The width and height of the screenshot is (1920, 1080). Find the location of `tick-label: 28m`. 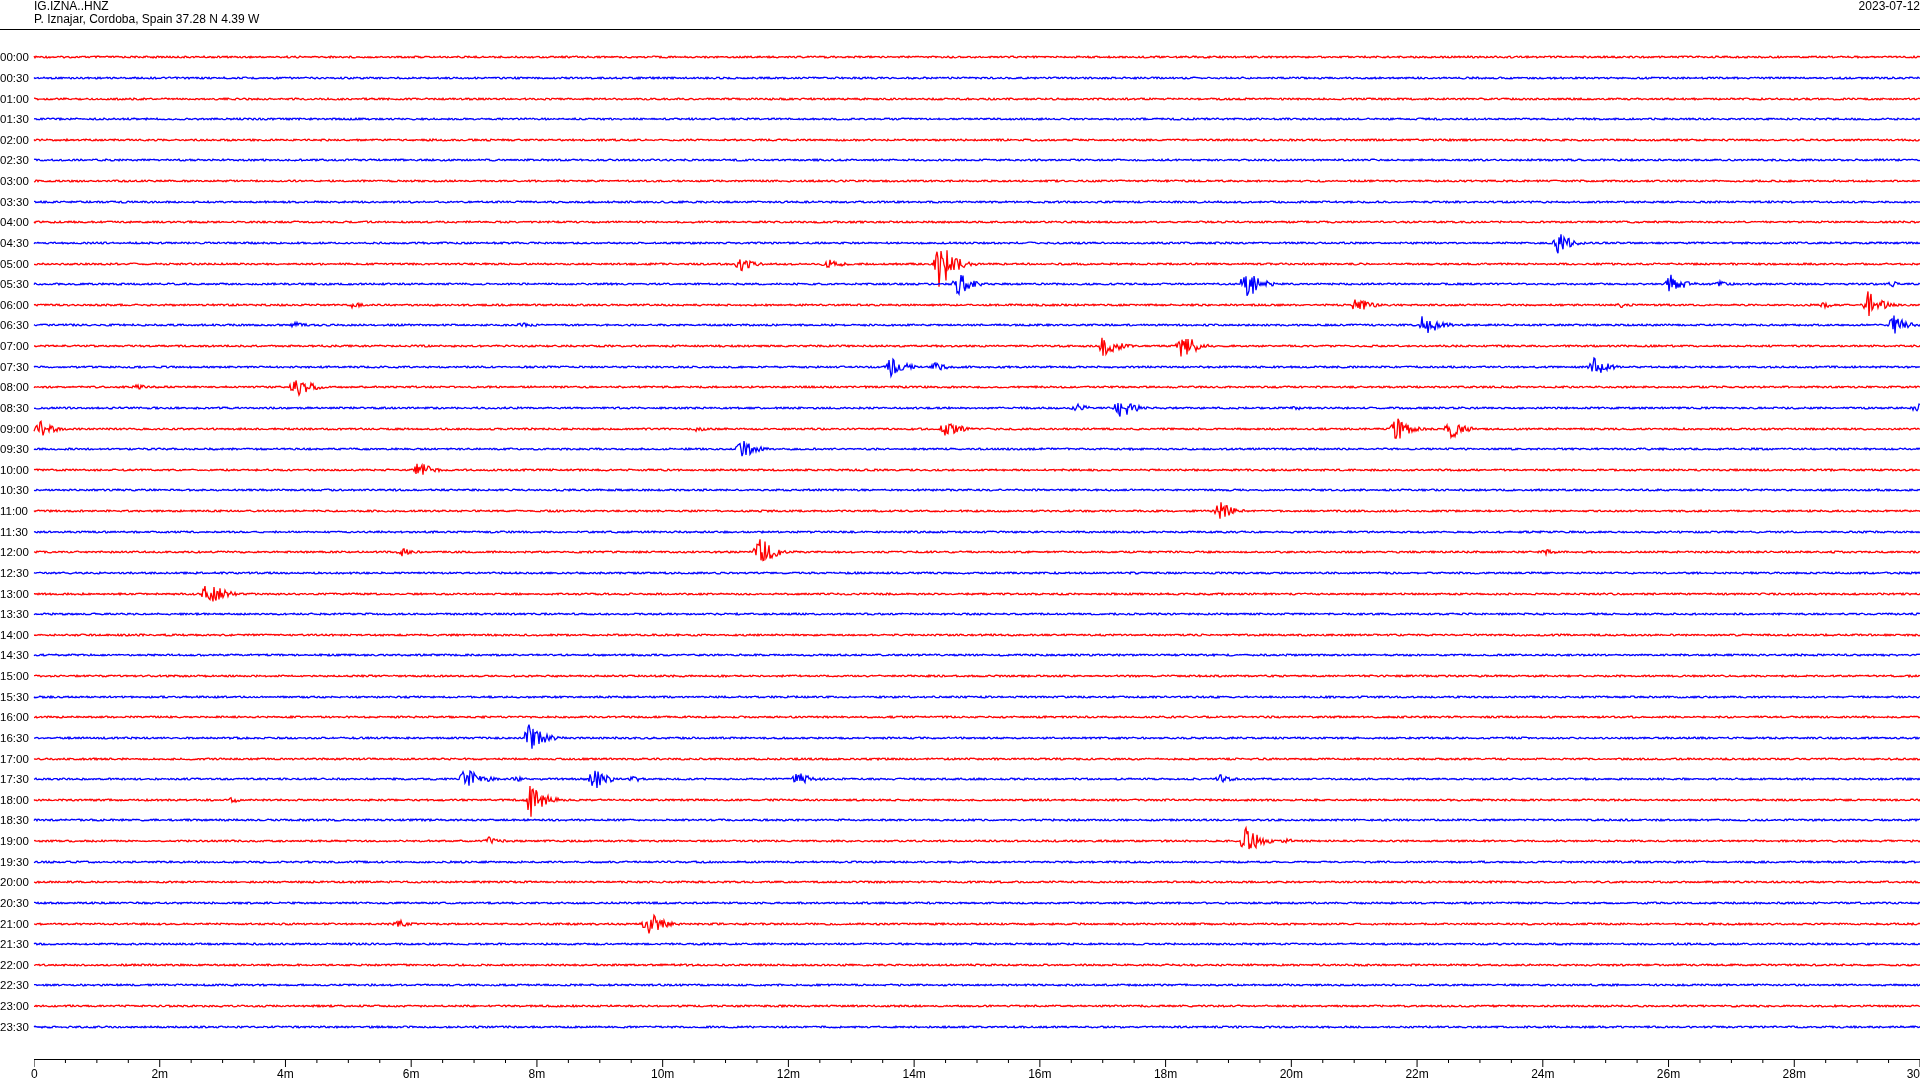

tick-label: 28m is located at coordinates (1794, 1073).